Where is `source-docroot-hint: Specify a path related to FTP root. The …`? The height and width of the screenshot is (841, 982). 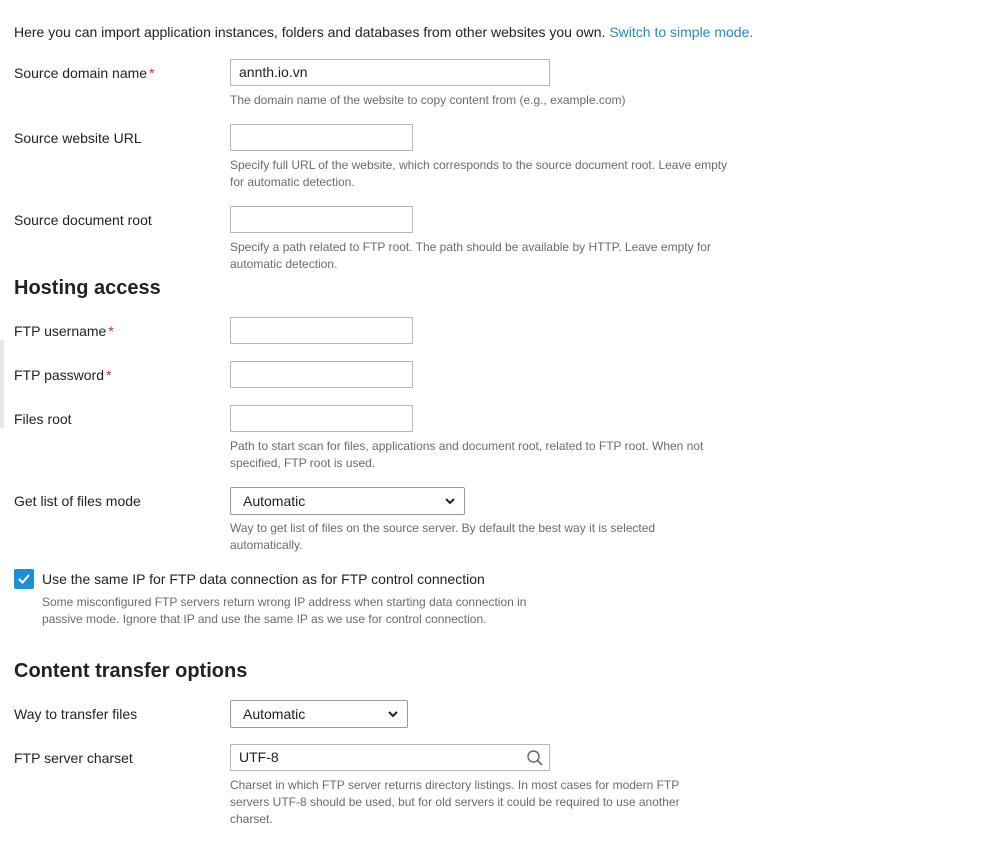 source-docroot-hint: Specify a path related to FTP root. The … is located at coordinates (470, 255).